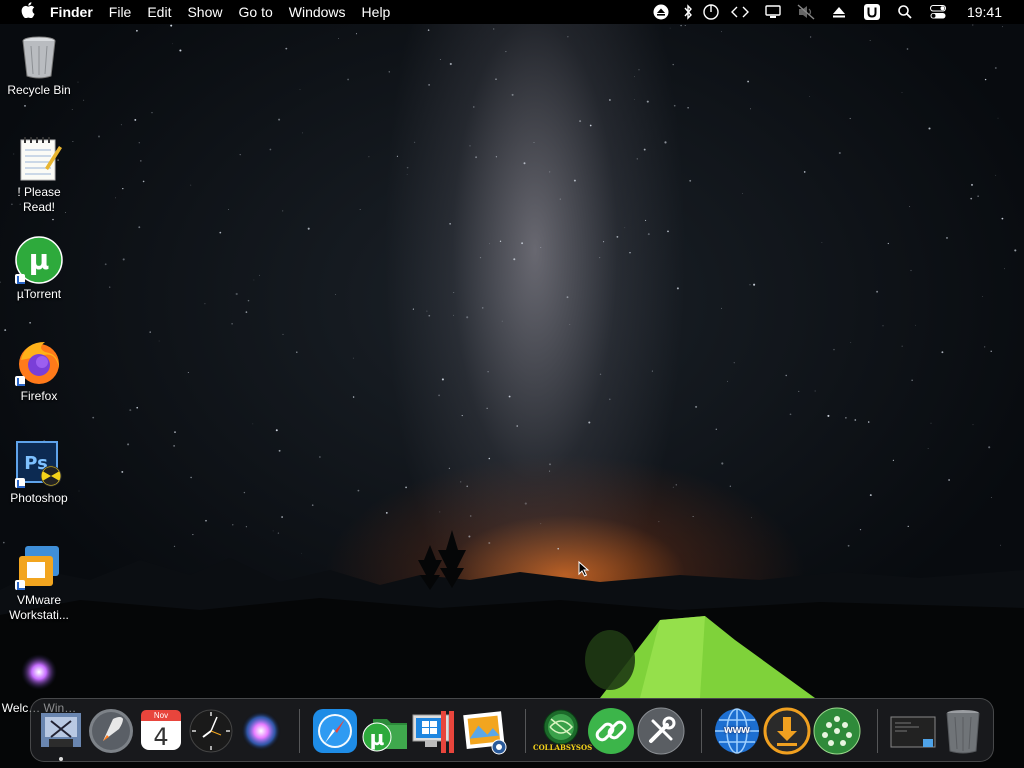 This screenshot has height=768, width=1024. What do you see at coordinates (376, 12) in the screenshot?
I see `menu-help: Help` at bounding box center [376, 12].